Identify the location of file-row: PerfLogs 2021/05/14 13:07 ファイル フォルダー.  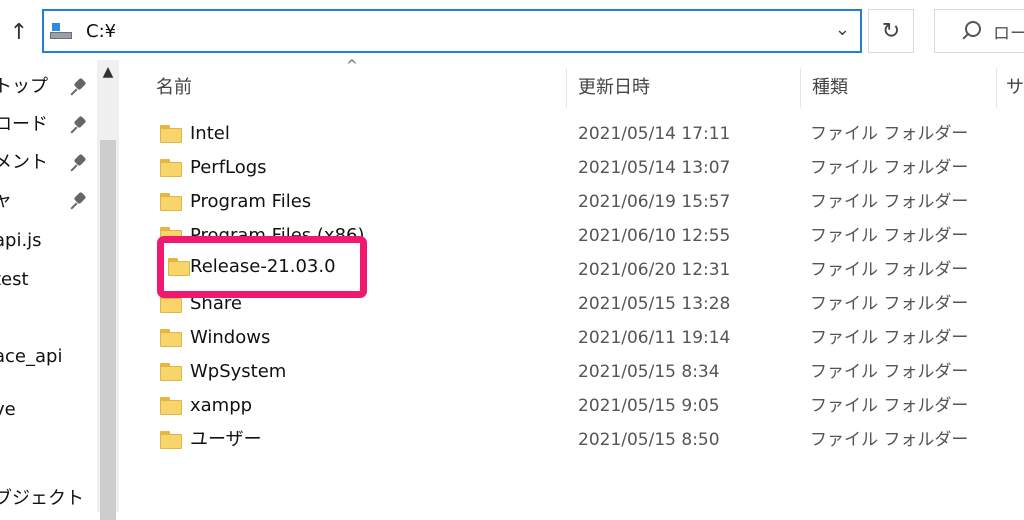
(587, 168).